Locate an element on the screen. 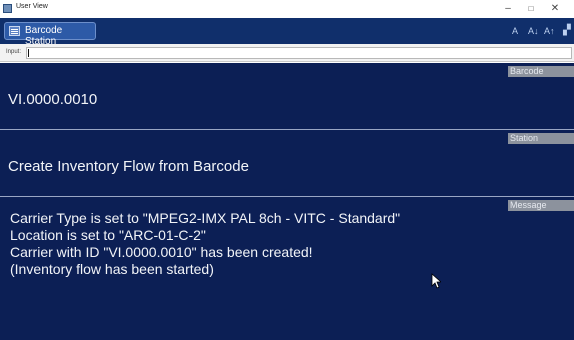 The width and height of the screenshot is (574, 340). input-bar: Input: is located at coordinates (287, 53).